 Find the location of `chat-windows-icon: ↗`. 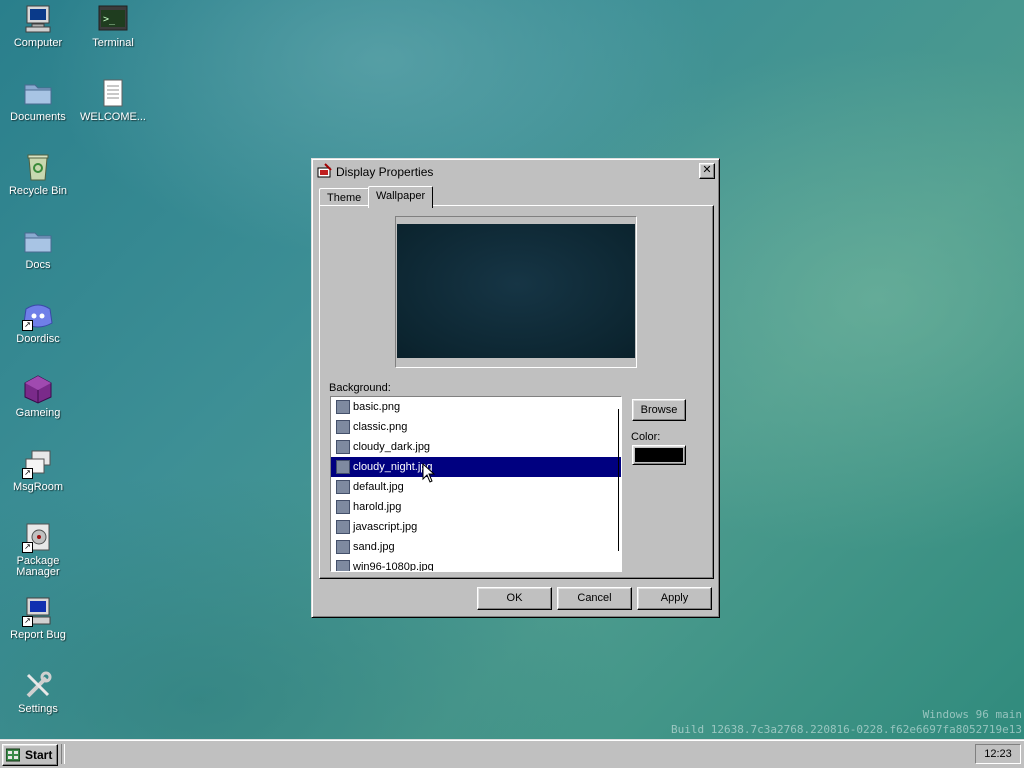

chat-windows-icon: ↗ is located at coordinates (38, 463).